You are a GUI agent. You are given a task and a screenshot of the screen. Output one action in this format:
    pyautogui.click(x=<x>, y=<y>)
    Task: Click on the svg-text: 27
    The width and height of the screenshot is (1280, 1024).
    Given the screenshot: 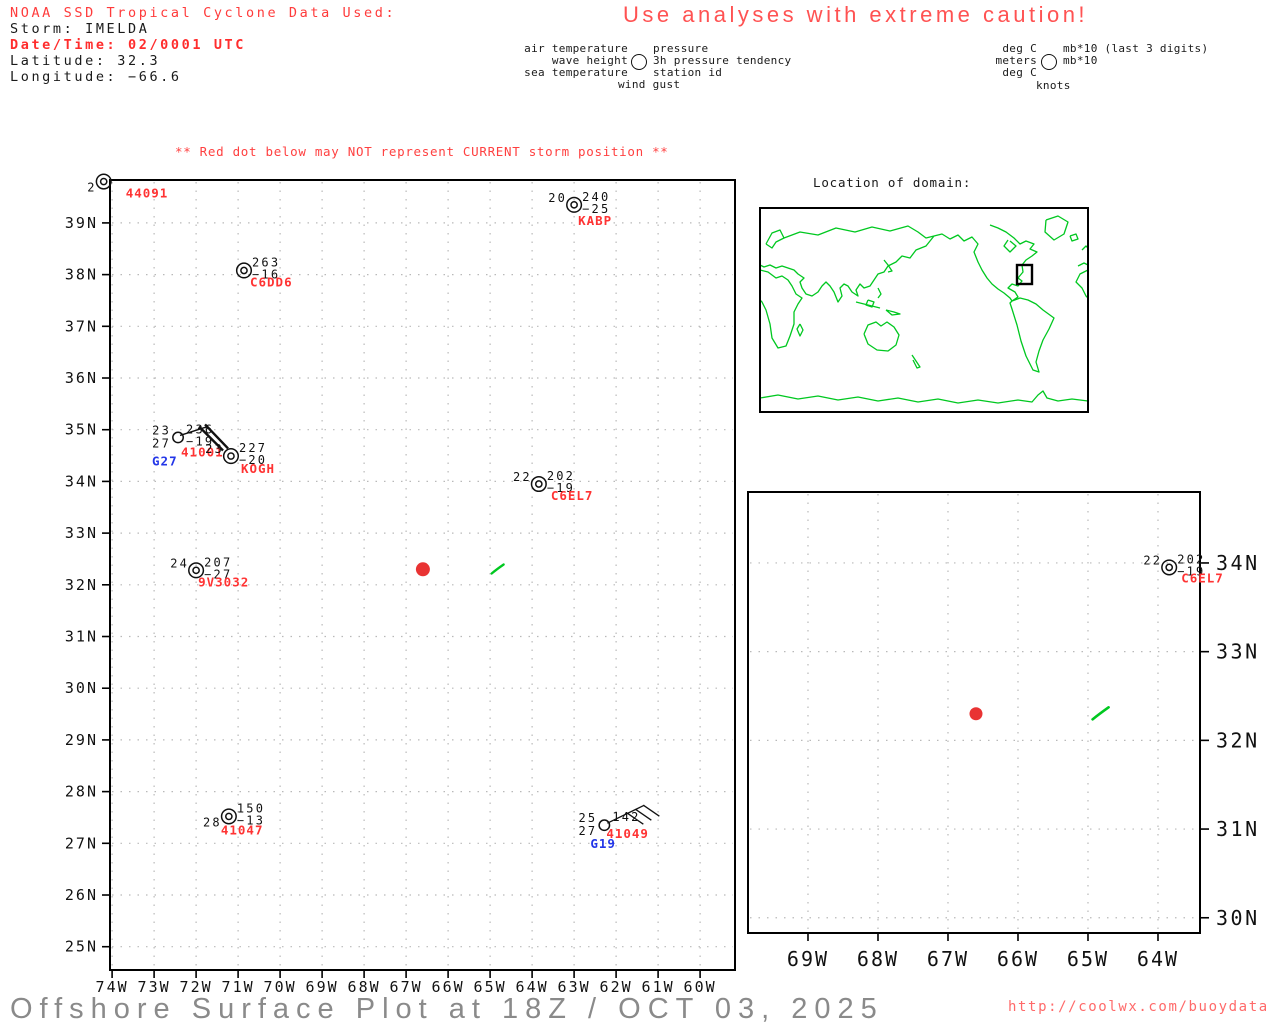 What is the action you would take?
    pyautogui.click(x=161, y=443)
    